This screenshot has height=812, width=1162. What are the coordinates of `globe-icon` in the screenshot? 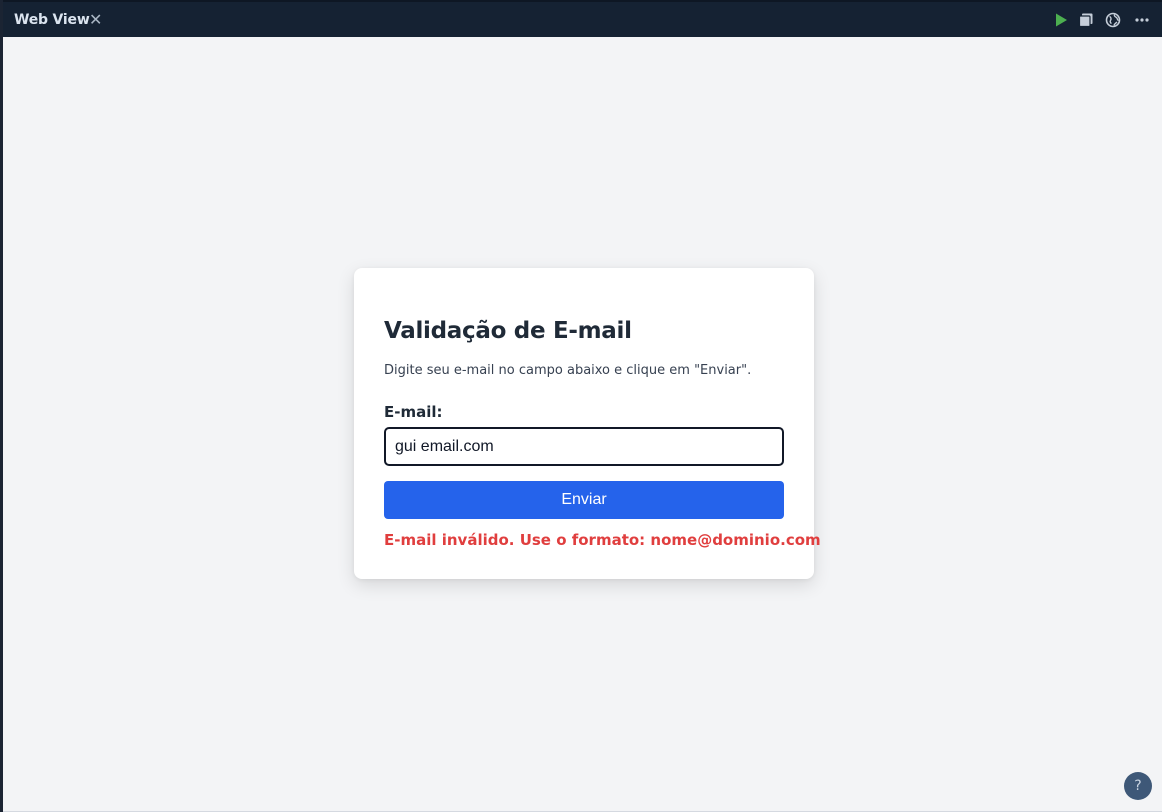 It's located at (1113, 20).